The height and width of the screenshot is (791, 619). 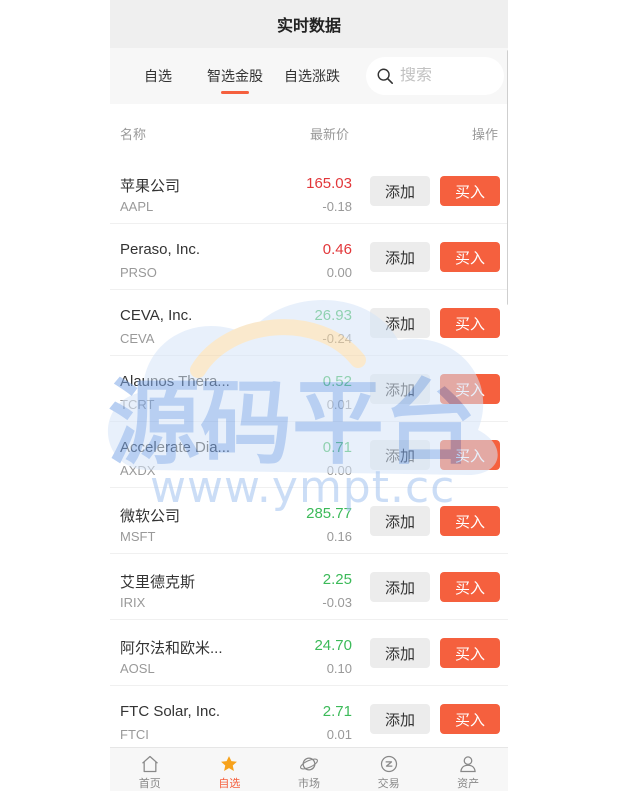 I want to click on search-icon, so click(x=385, y=76).